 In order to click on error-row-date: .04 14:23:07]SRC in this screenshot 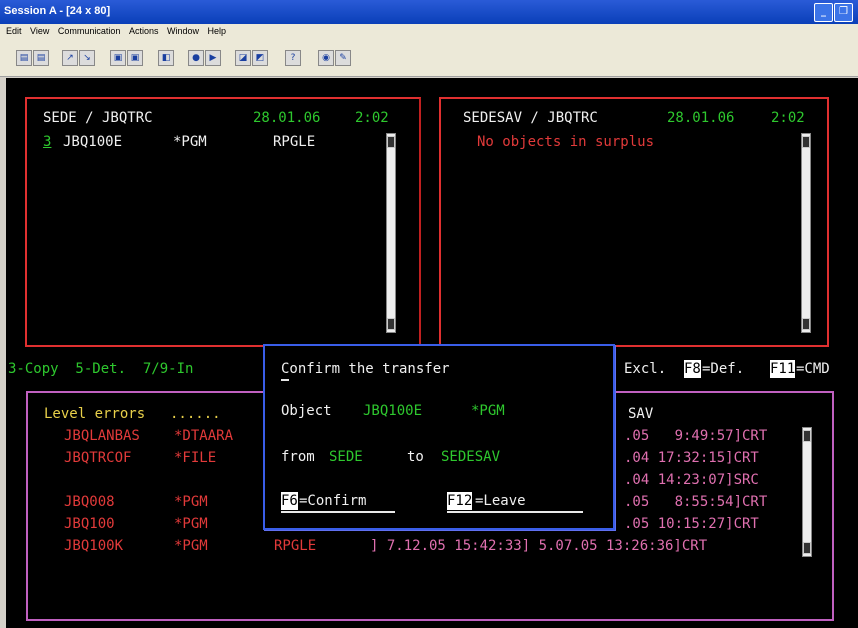, I will do `click(691, 480)`.